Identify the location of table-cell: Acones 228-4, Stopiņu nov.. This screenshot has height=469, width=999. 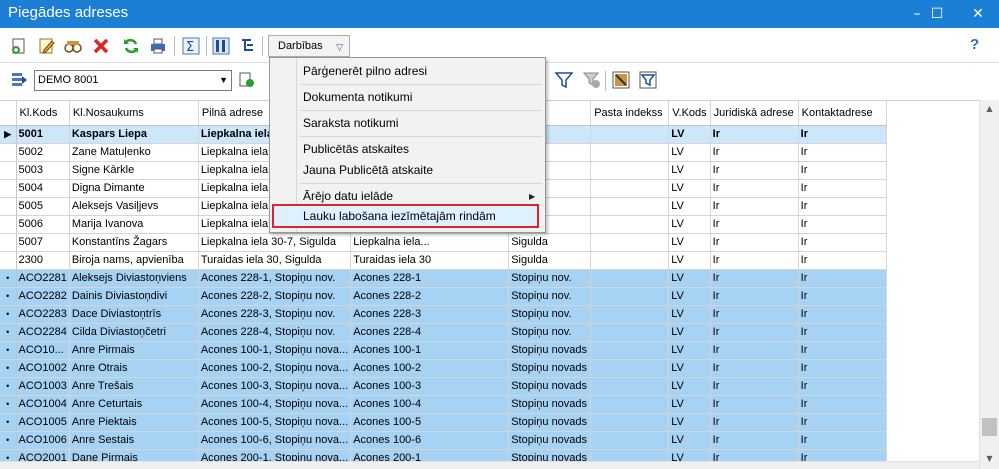
(275, 332).